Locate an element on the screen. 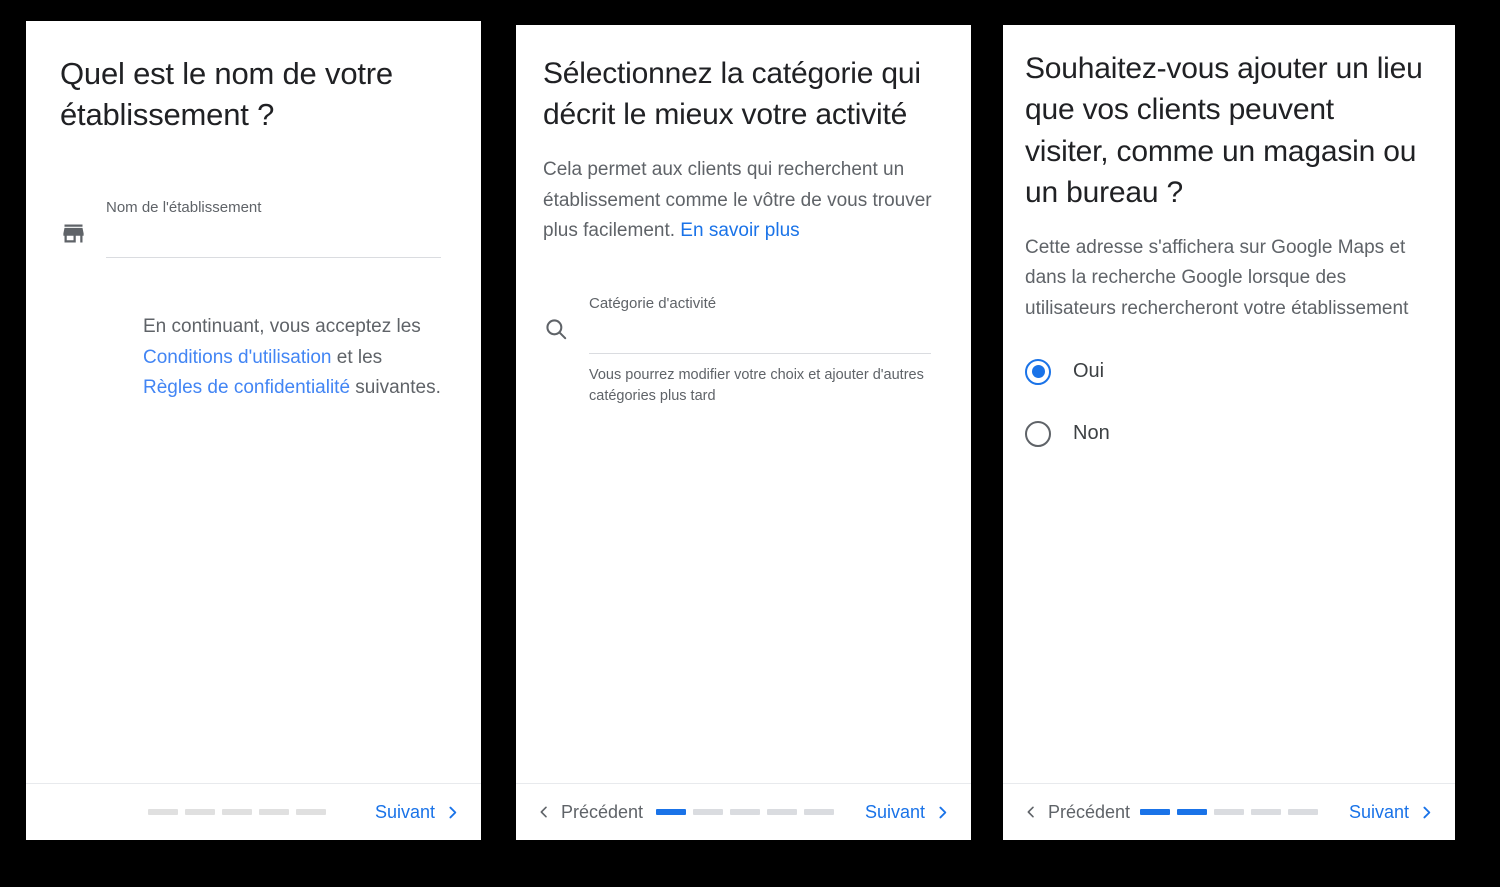 This screenshot has width=1500, height=887. radio-option-non: Non is located at coordinates (1225, 434).